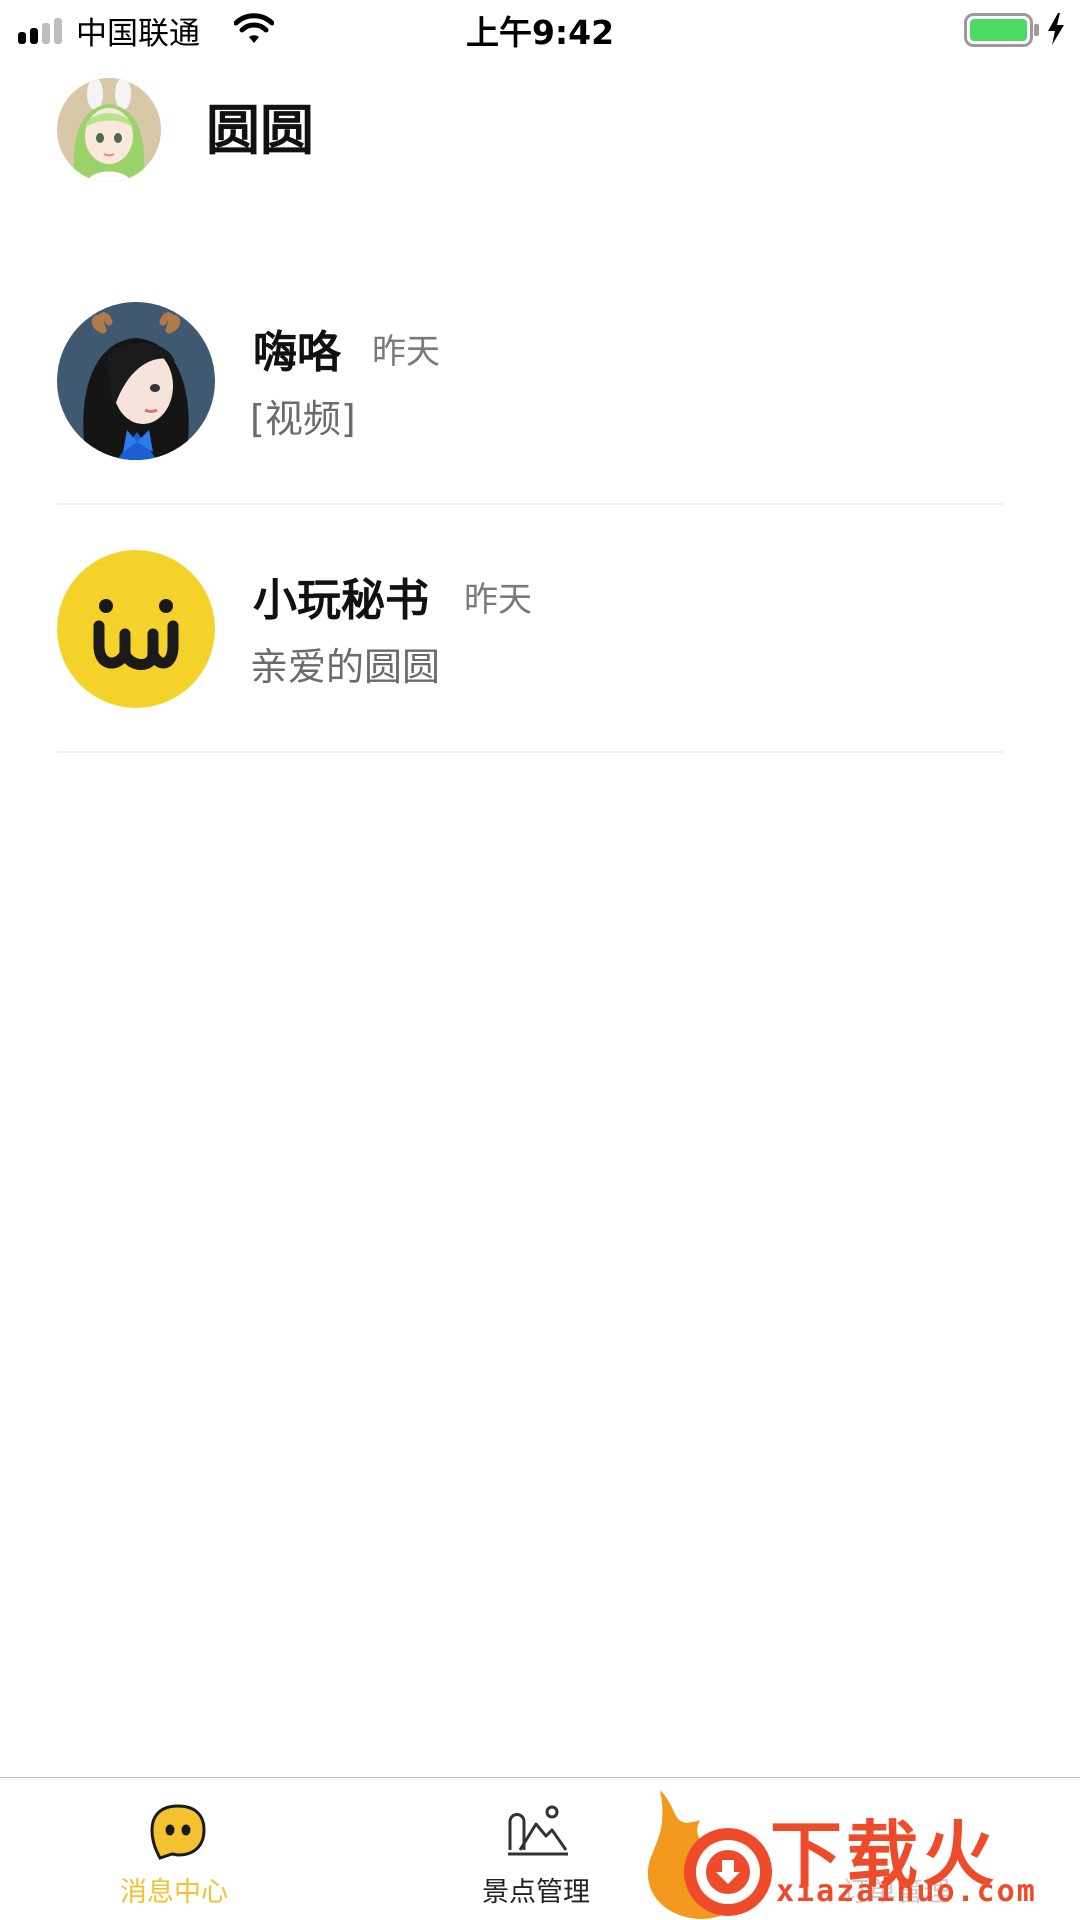 Image resolution: width=1080 pixels, height=1920 pixels. Describe the element at coordinates (341, 600) in the screenshot. I see `conversation-name: 小玩秘书` at that location.